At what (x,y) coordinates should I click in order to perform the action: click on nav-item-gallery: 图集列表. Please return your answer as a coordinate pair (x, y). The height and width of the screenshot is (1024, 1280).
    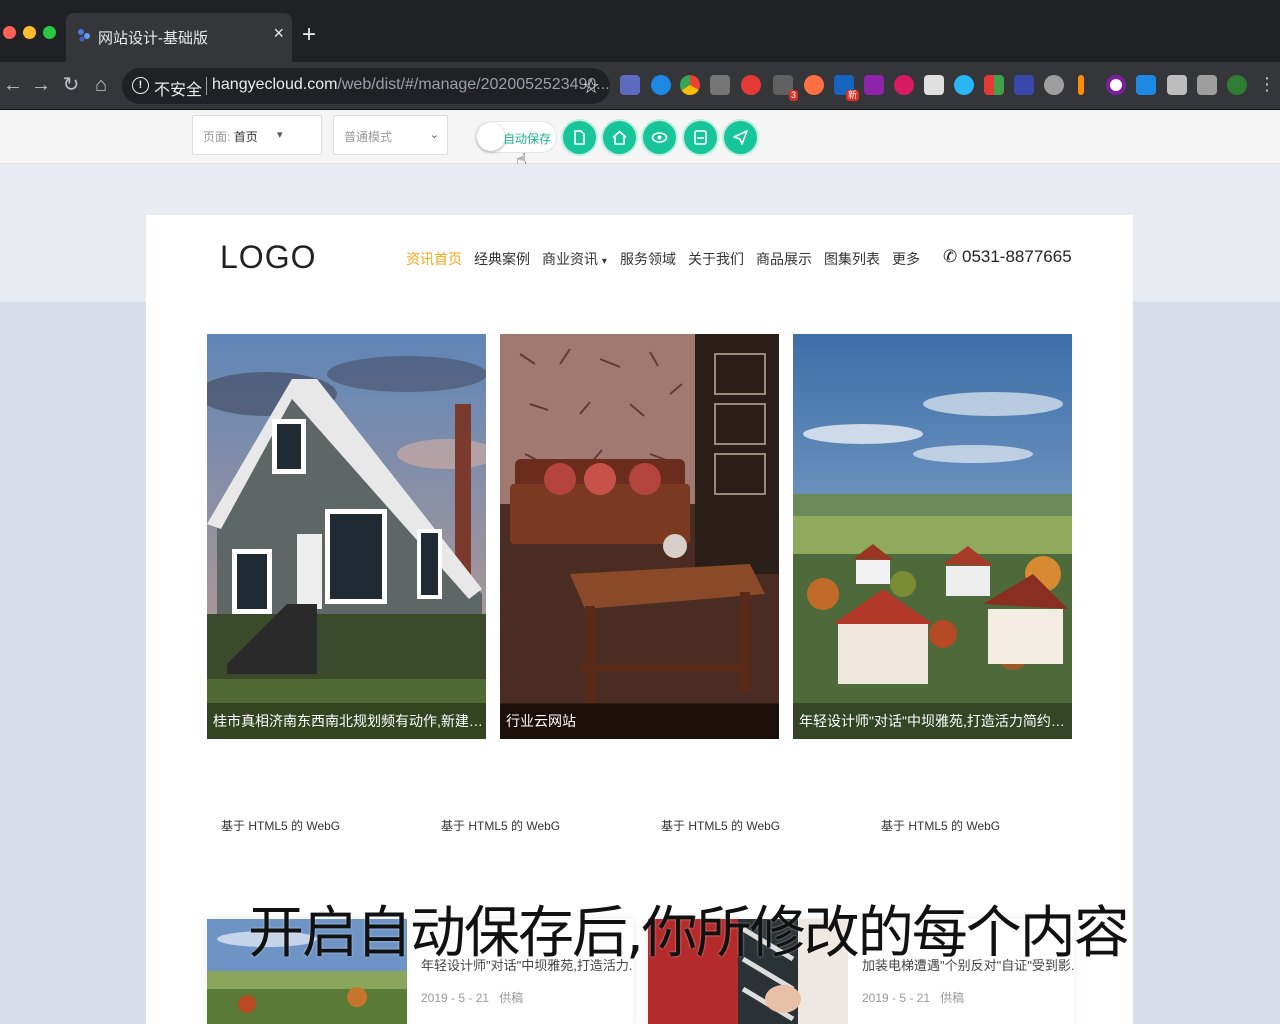
    Looking at the image, I should click on (852, 259).